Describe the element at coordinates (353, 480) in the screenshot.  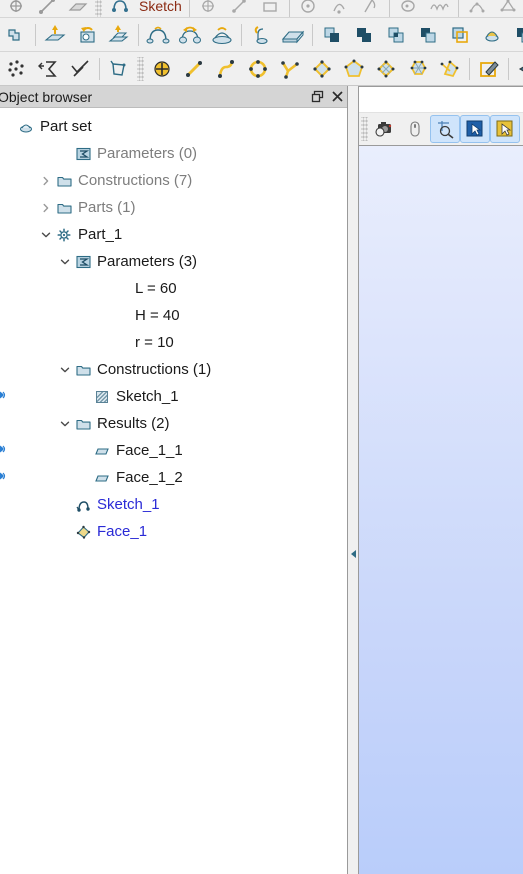
I see `panel-splitter` at that location.